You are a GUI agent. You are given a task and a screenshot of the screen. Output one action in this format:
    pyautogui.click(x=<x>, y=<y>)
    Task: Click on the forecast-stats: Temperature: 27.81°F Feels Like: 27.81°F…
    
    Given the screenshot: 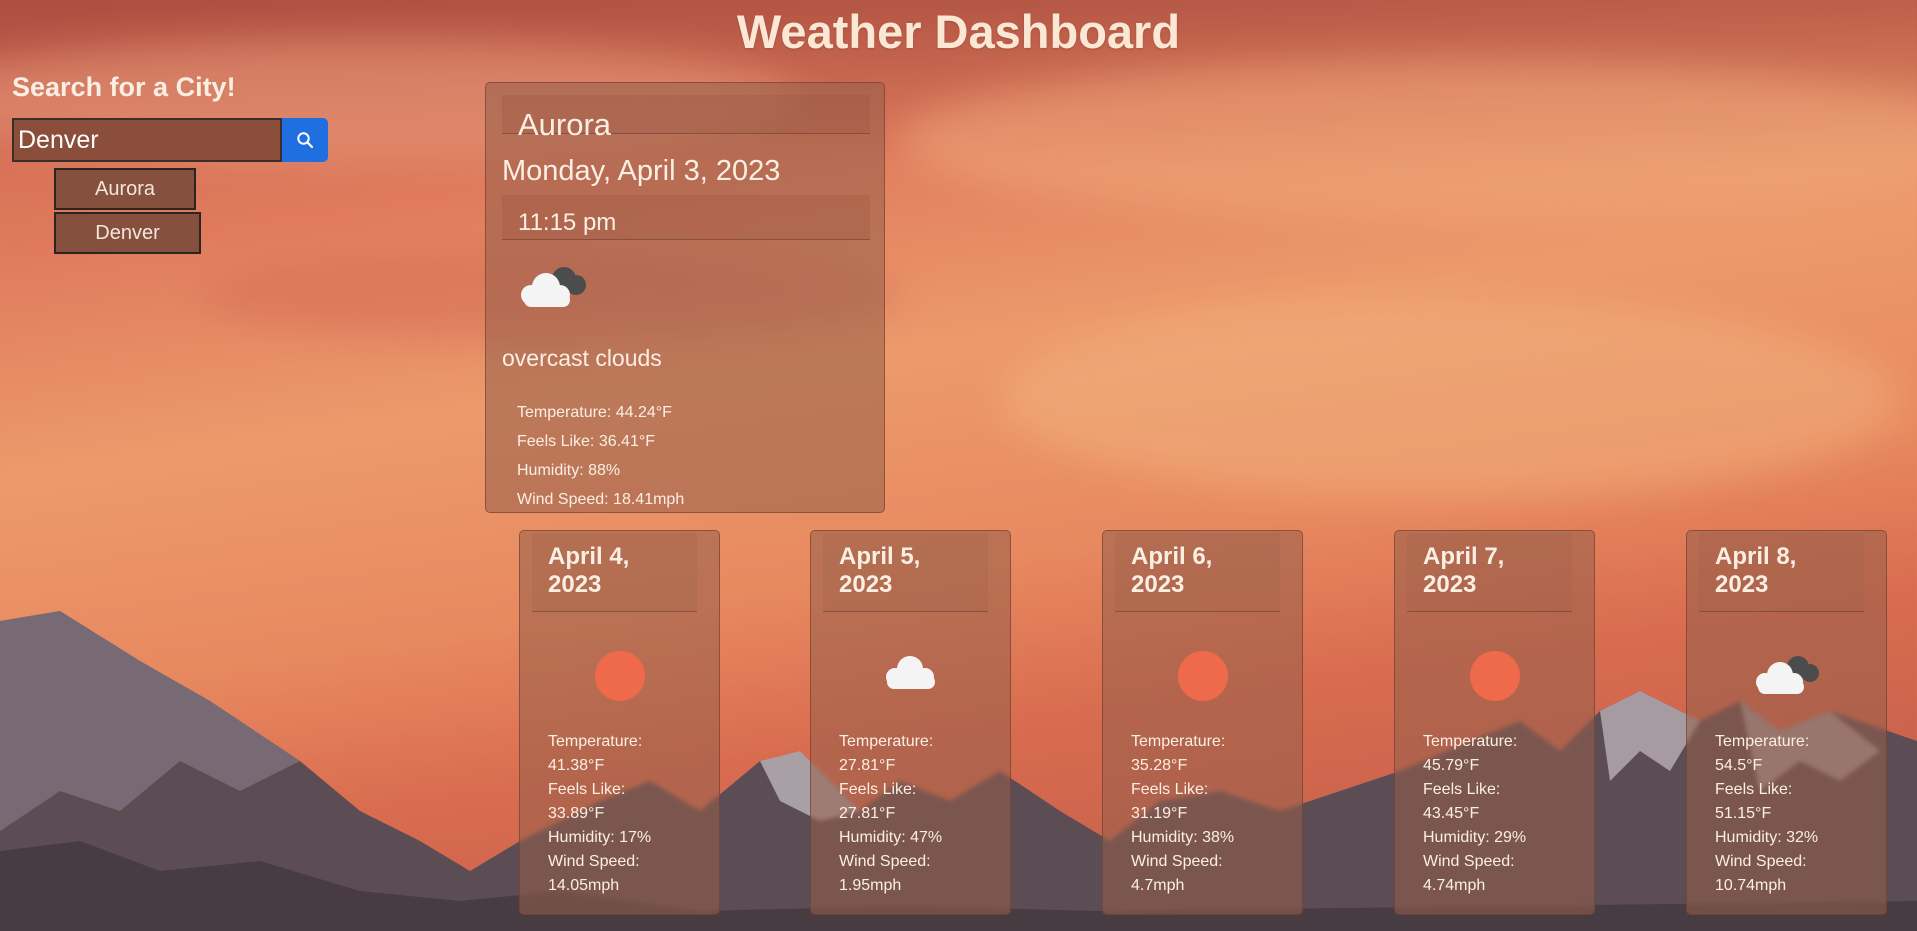 What is the action you would take?
    pyautogui.click(x=890, y=814)
    